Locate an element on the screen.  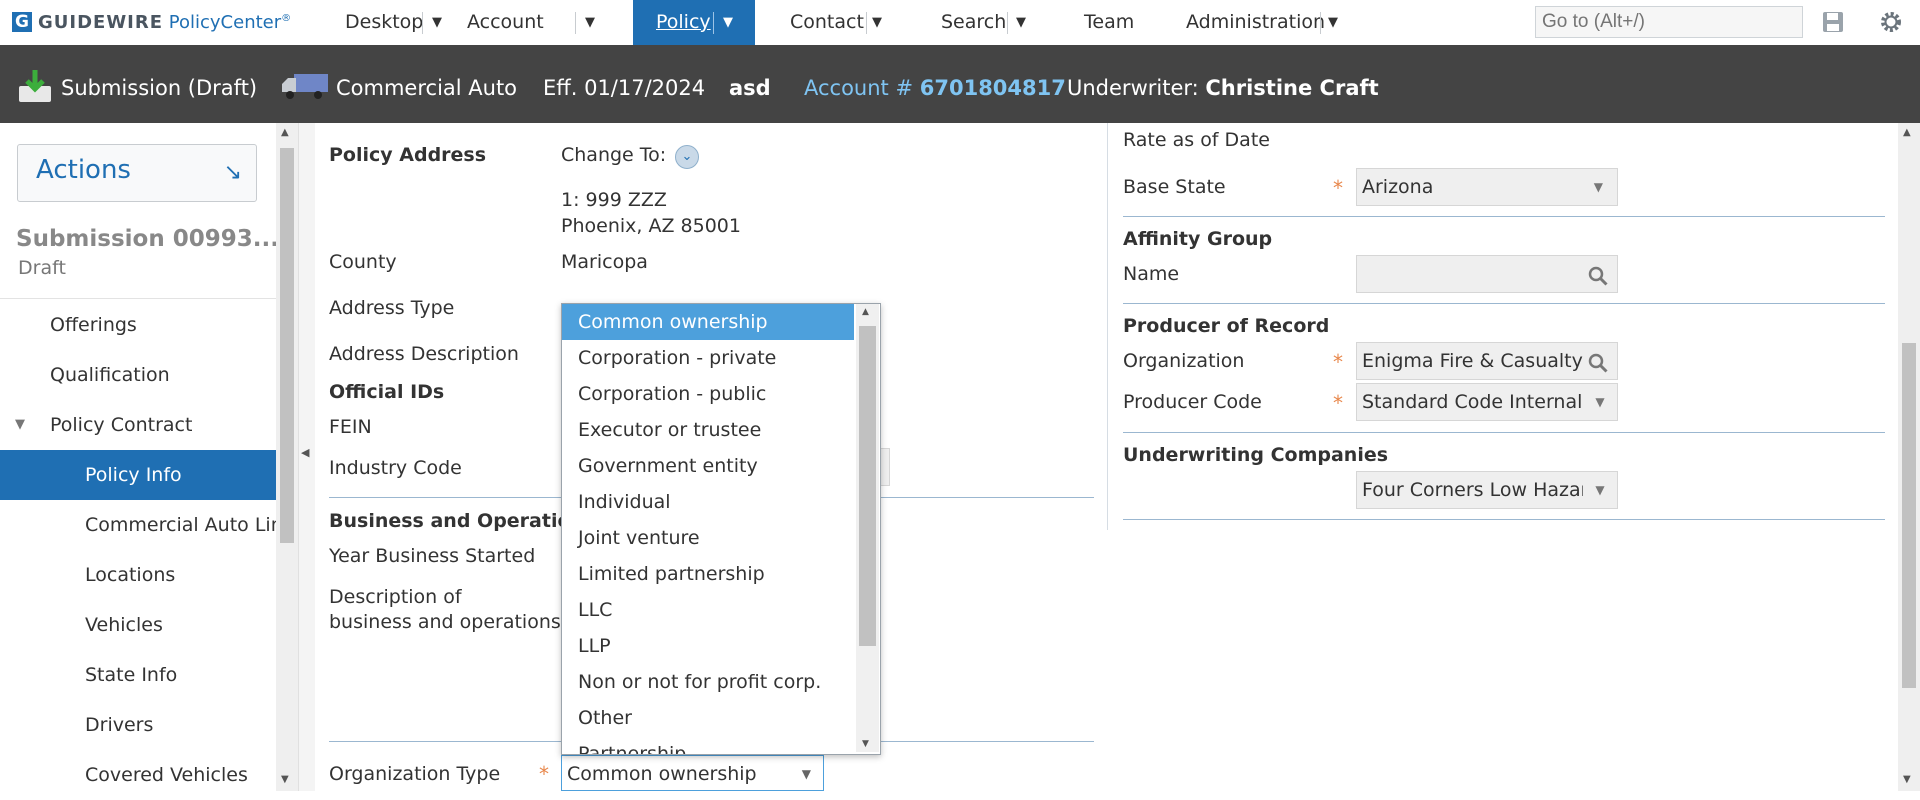
dropdown-scrollbar: ▲ ▼ is located at coordinates (867, 528).